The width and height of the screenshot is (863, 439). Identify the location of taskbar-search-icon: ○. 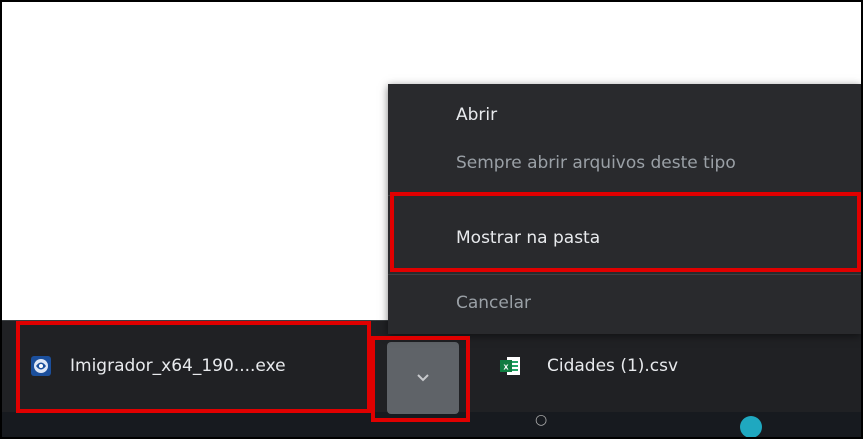
(541, 420).